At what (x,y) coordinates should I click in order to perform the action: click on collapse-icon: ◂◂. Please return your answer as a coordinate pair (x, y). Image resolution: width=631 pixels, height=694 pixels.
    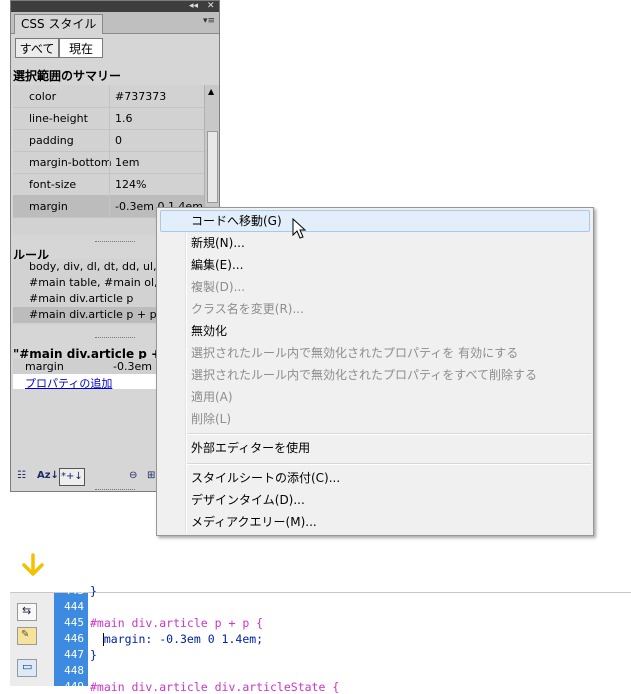
    Looking at the image, I should click on (193, 6).